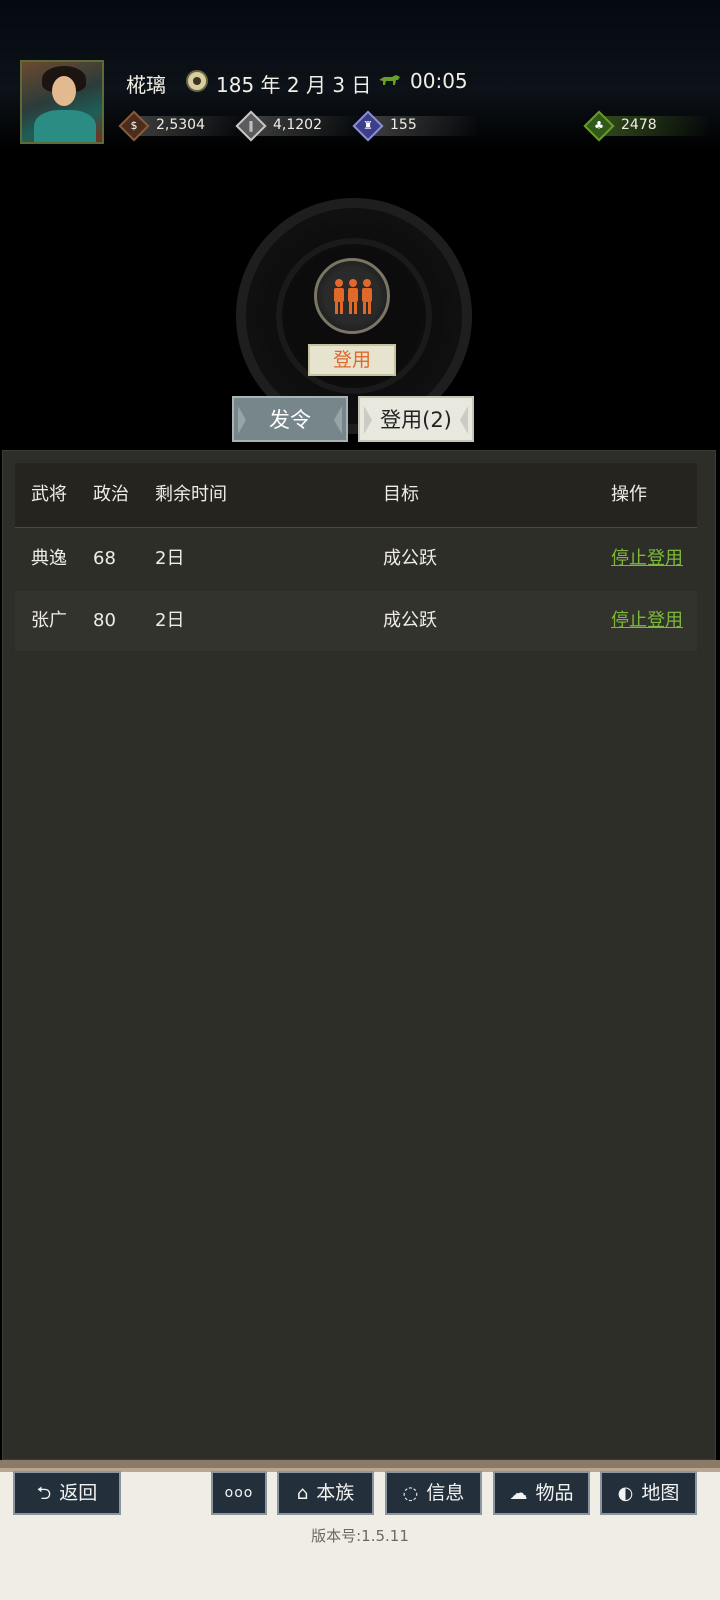  I want to click on people-icon, so click(352, 296).